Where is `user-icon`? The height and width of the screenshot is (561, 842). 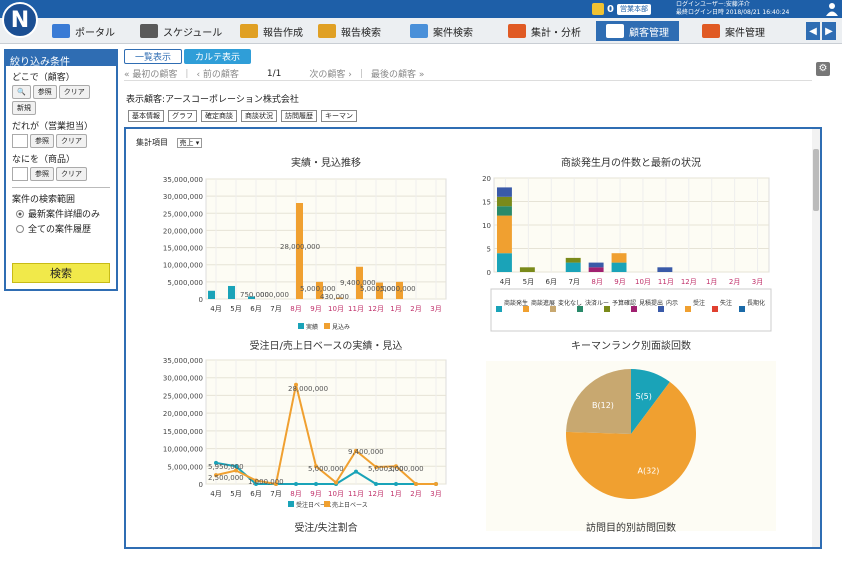
user-icon is located at coordinates (832, 9).